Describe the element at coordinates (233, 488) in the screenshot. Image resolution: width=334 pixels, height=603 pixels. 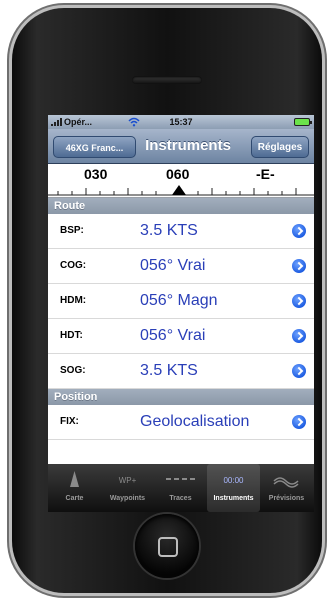
I see `tab-instruments: 00:00 Instruments` at that location.